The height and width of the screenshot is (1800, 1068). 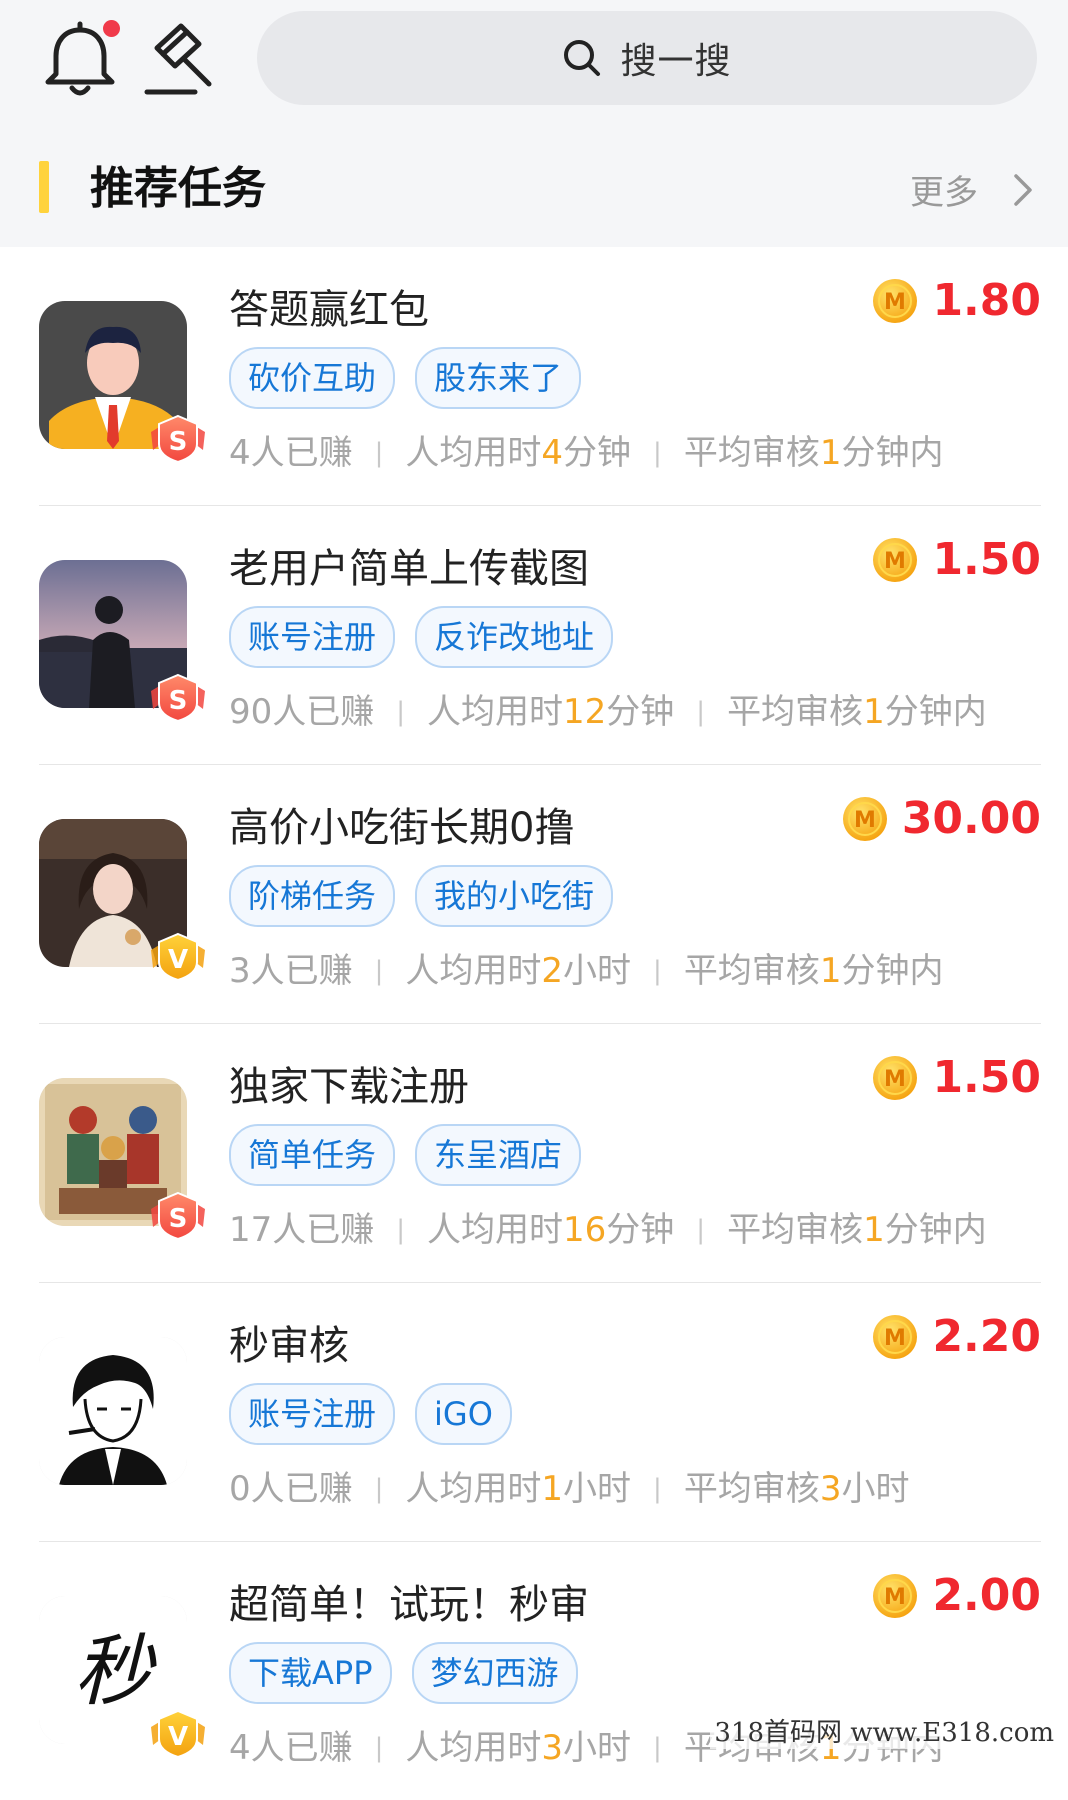 What do you see at coordinates (463, 1414) in the screenshot?
I see `task-tag: iGO` at bounding box center [463, 1414].